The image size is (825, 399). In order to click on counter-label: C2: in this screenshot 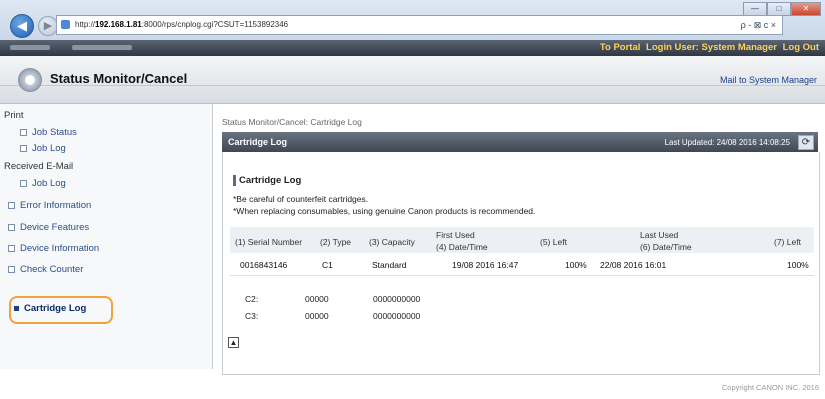, I will do `click(252, 299)`.